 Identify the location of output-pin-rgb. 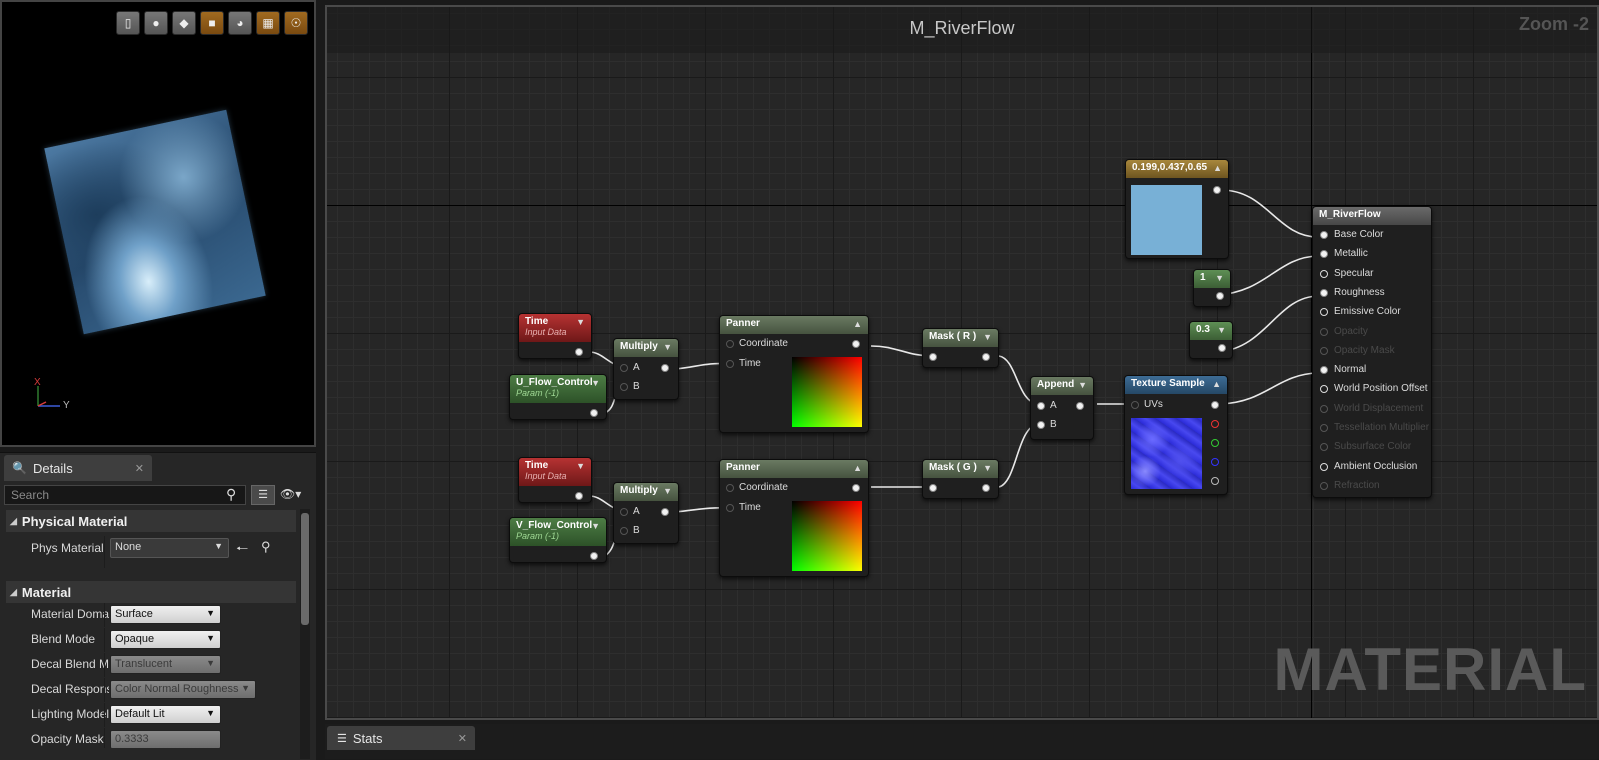
(1215, 405).